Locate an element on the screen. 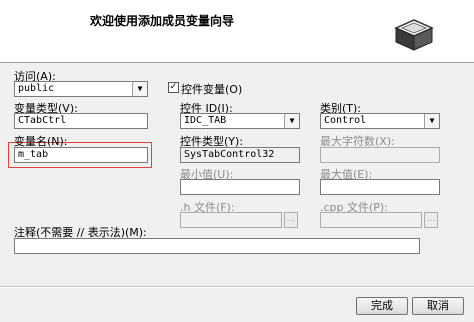  category-value: Control is located at coordinates (345, 120).